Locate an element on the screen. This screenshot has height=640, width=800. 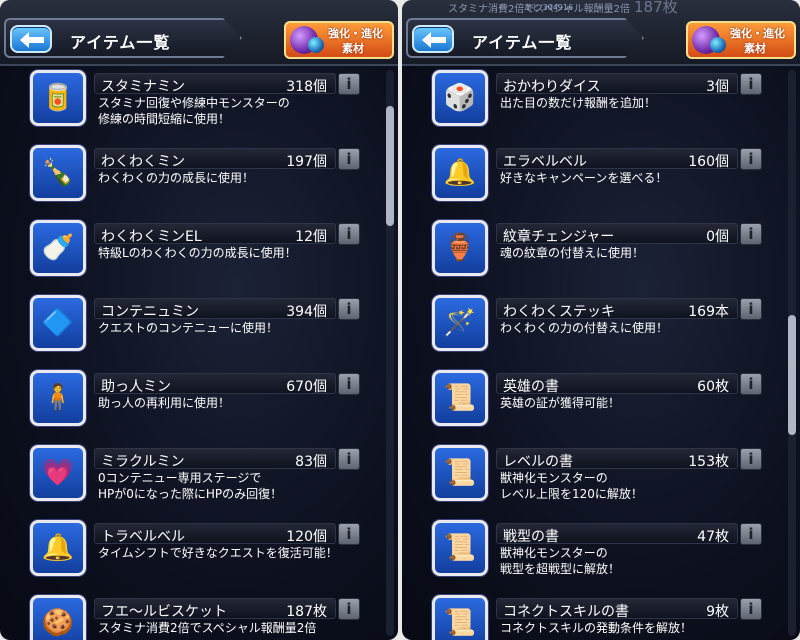
item-row: 🧍 助っ人ミン 670個 i 助っ人の再利用に使用！ is located at coordinates (199, 405).